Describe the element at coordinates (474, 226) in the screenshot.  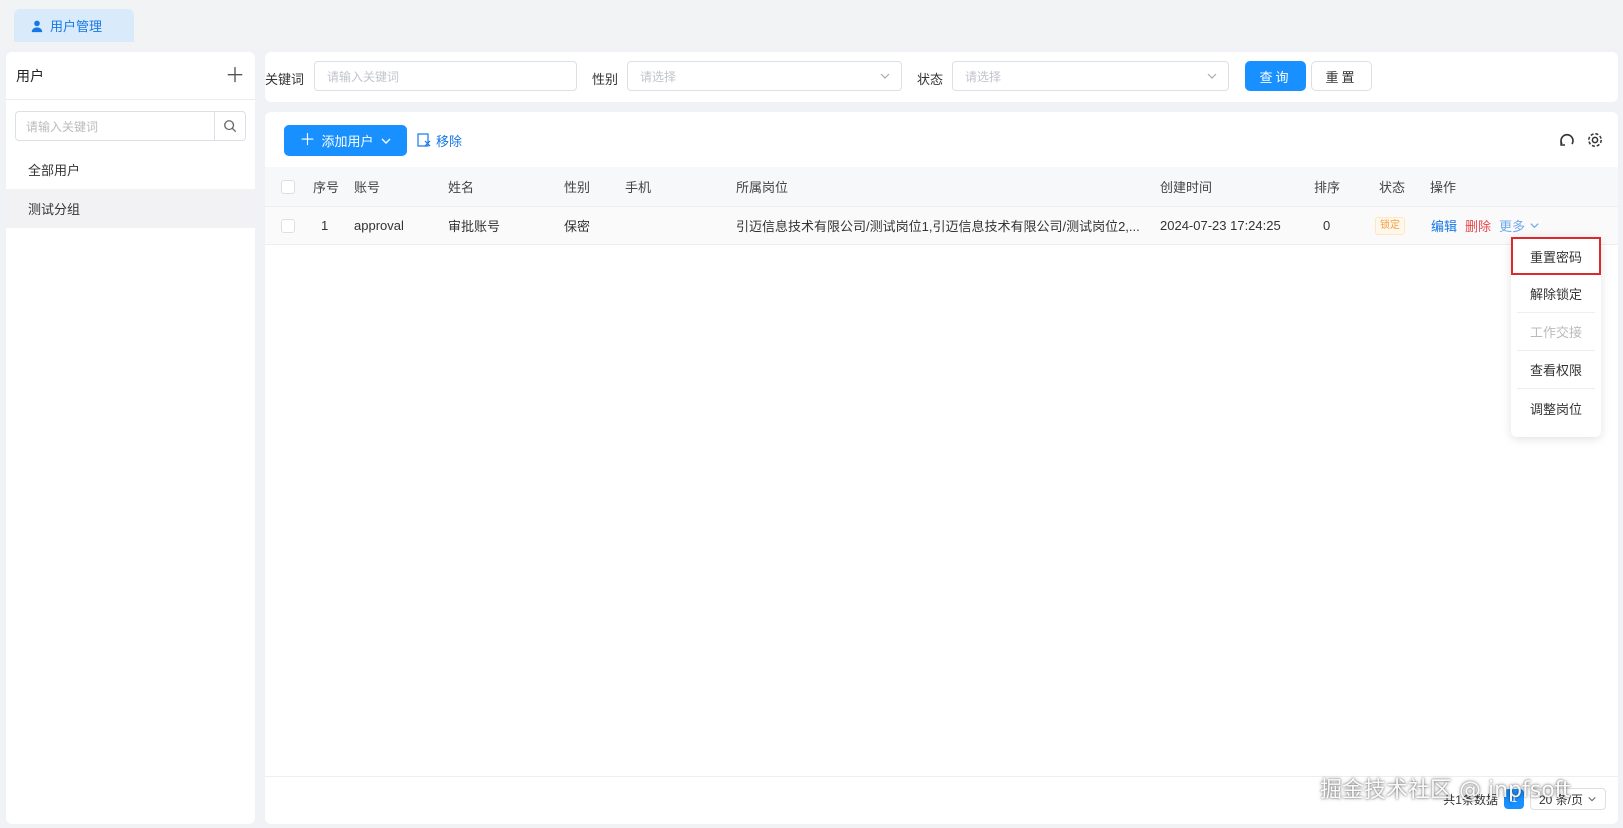
I see `row-name: 审批账号` at that location.